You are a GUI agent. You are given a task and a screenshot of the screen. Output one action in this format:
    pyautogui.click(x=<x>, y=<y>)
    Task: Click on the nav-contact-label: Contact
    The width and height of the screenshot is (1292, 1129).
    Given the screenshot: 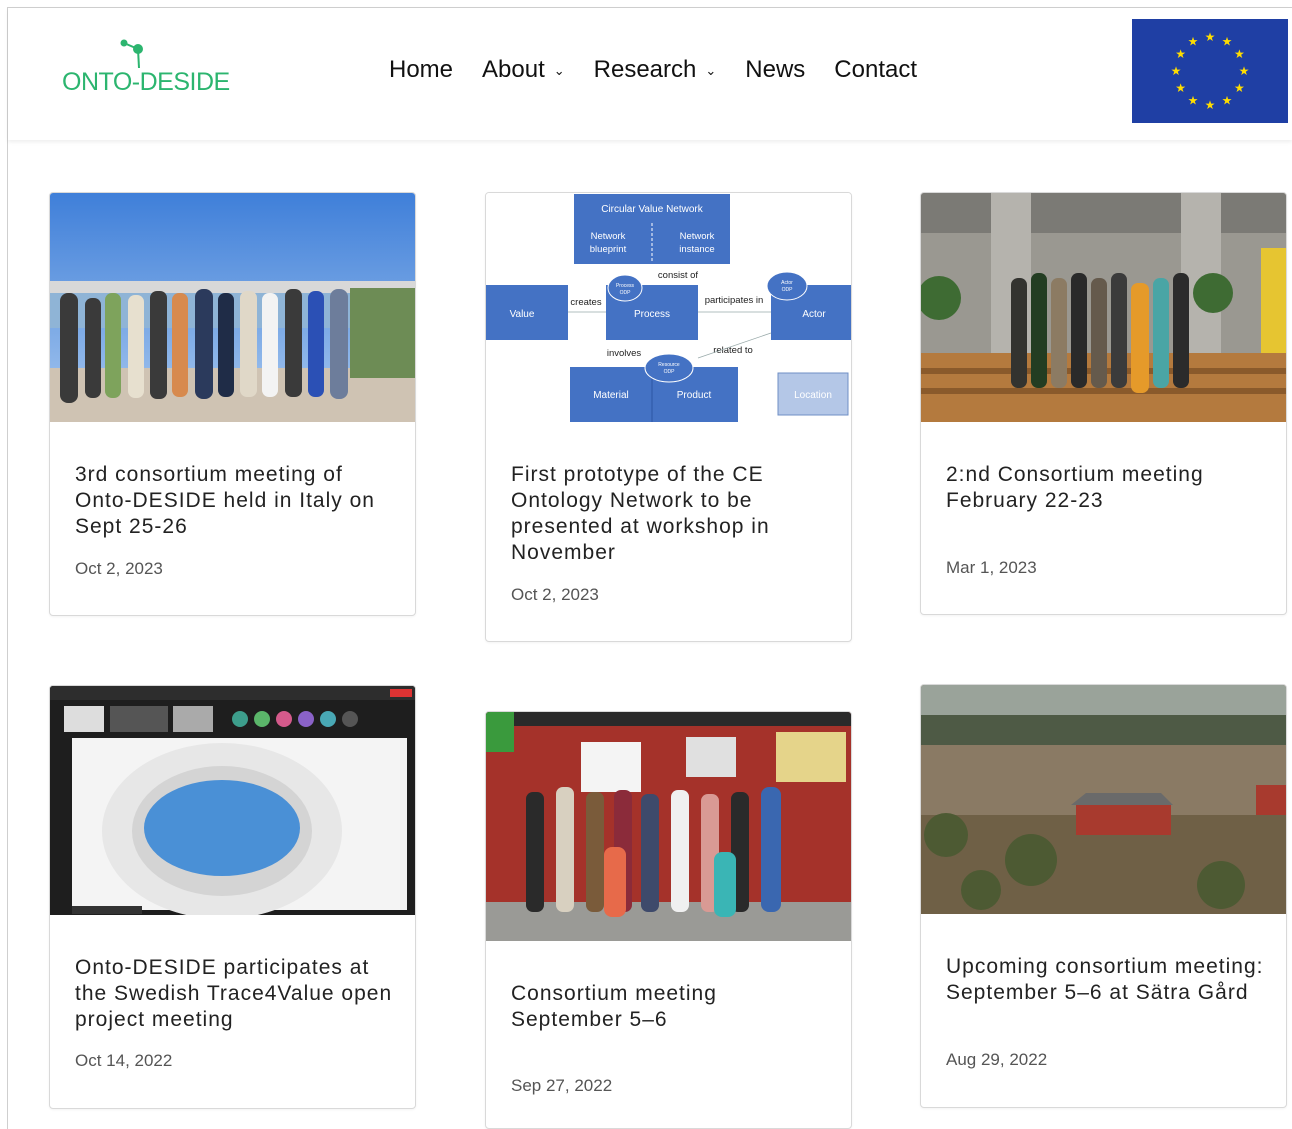 What is the action you would take?
    pyautogui.click(x=876, y=69)
    